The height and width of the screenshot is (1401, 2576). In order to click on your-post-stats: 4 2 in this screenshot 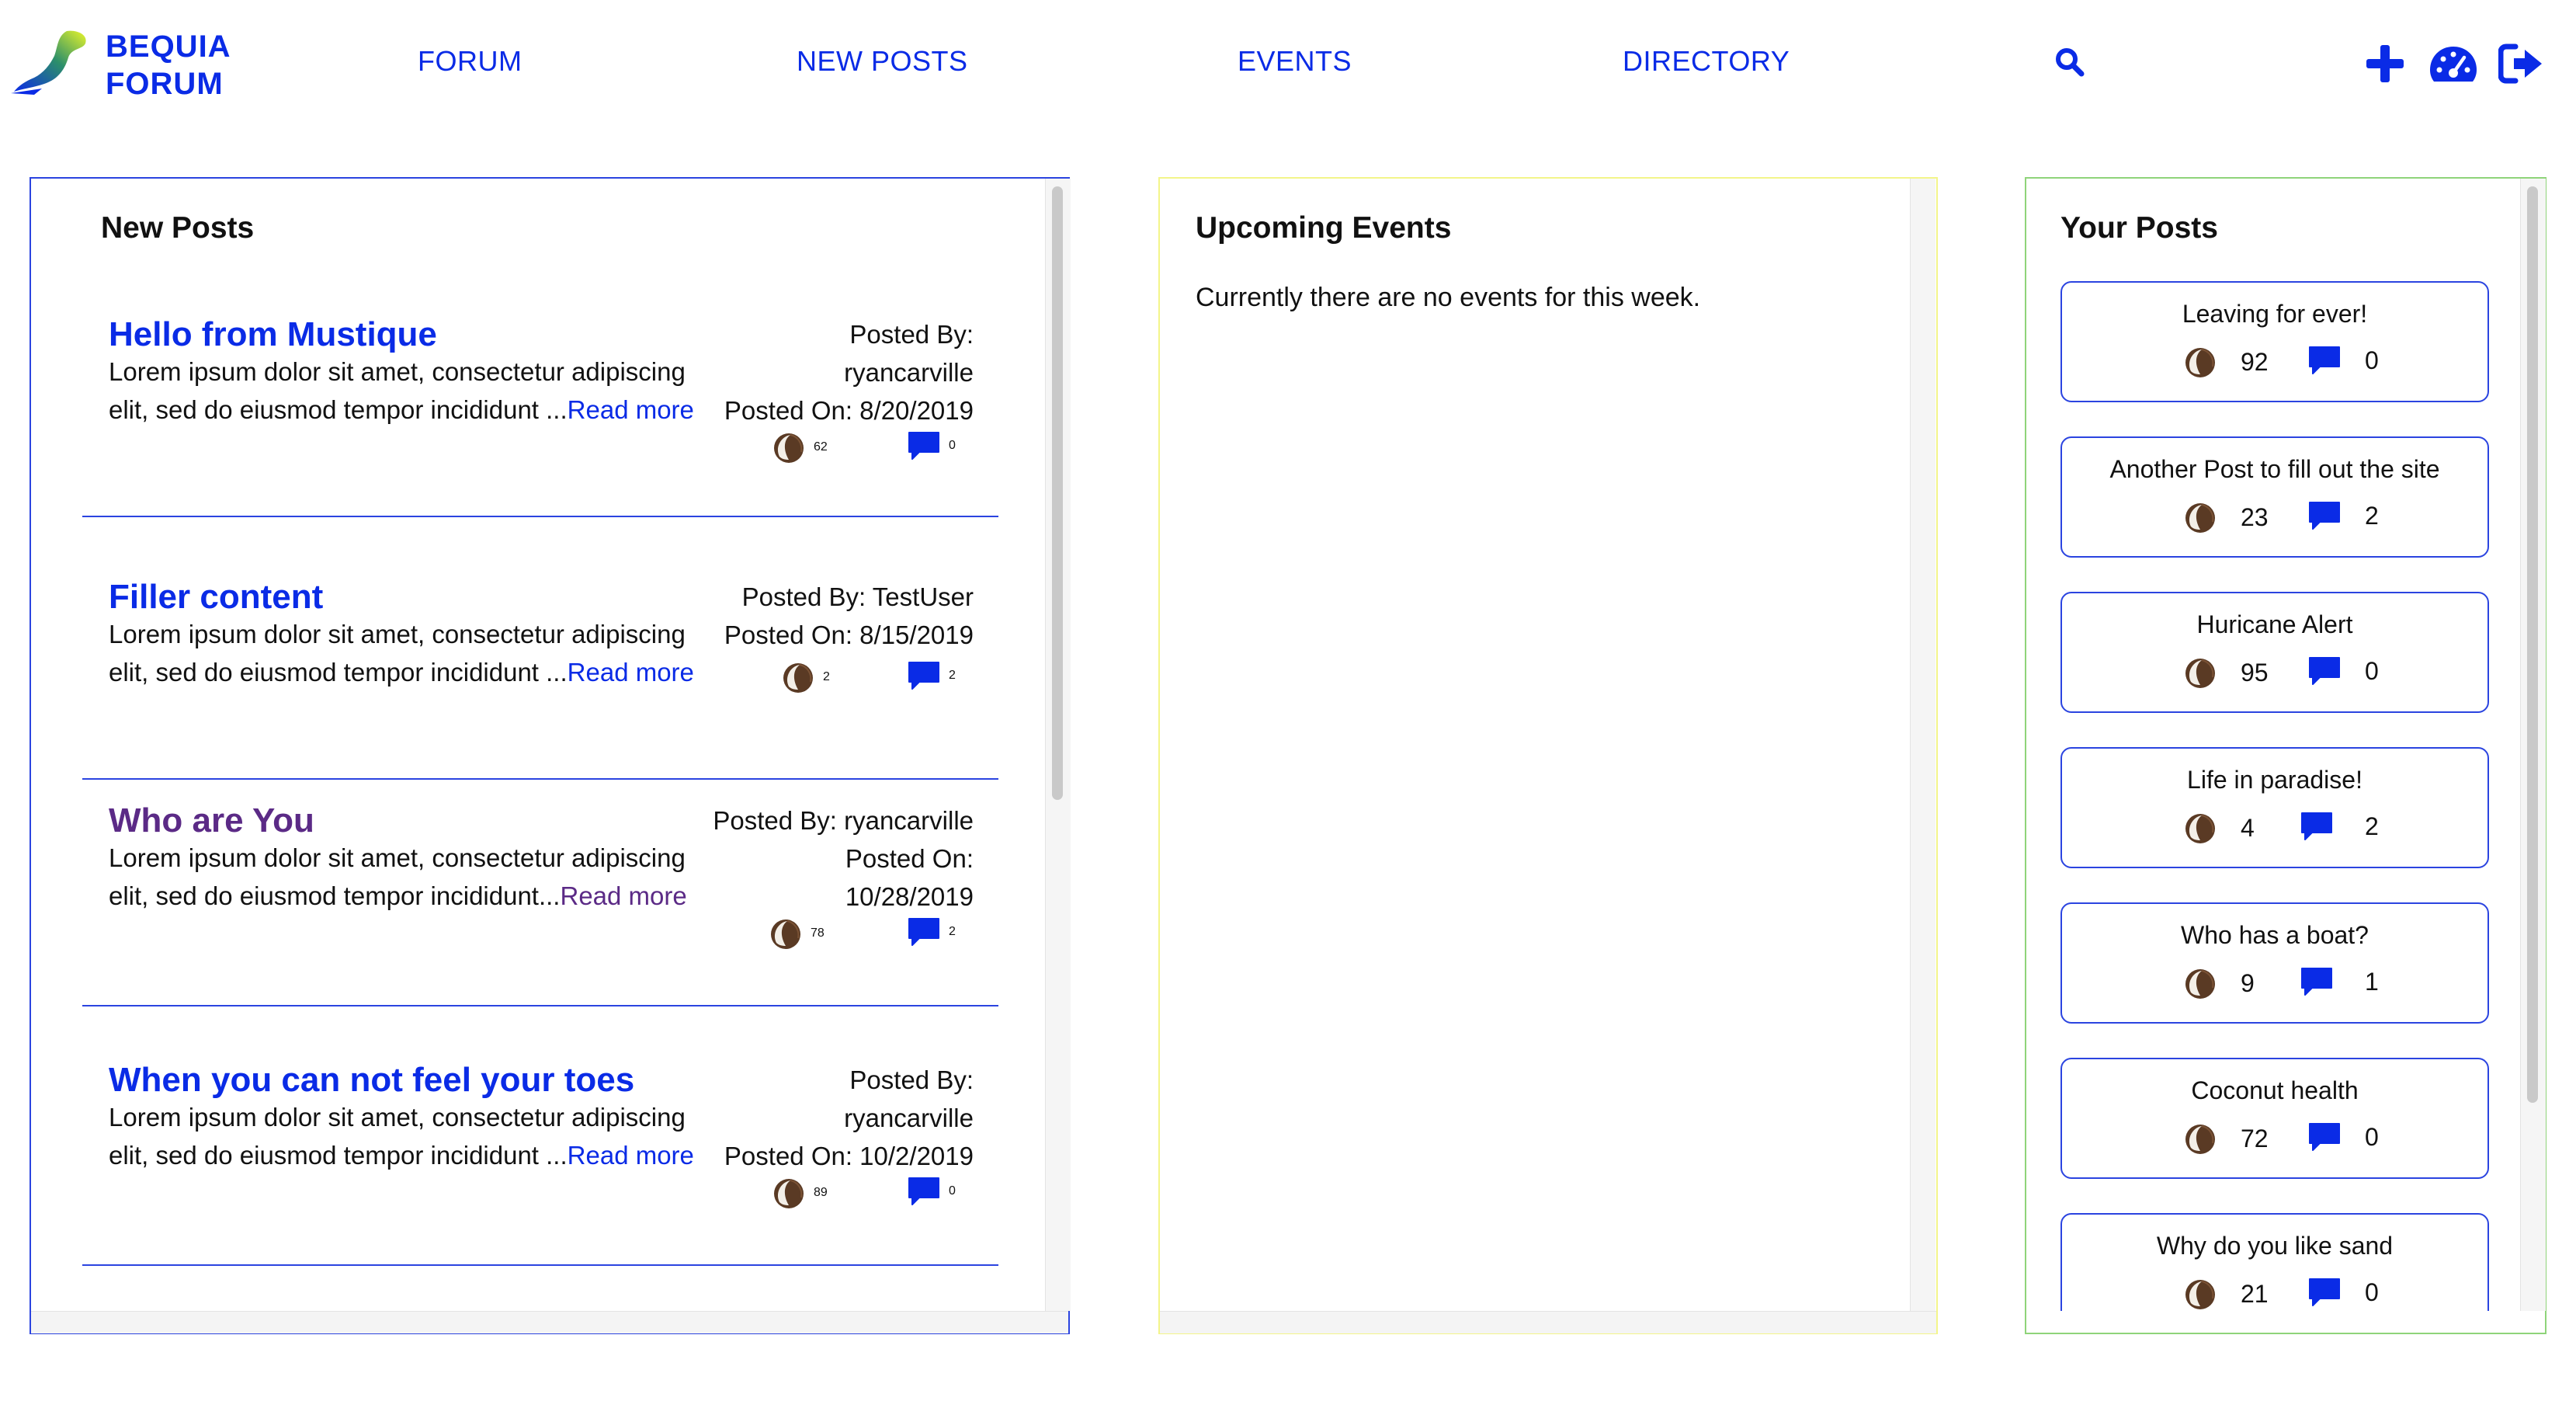, I will do `click(2274, 829)`.